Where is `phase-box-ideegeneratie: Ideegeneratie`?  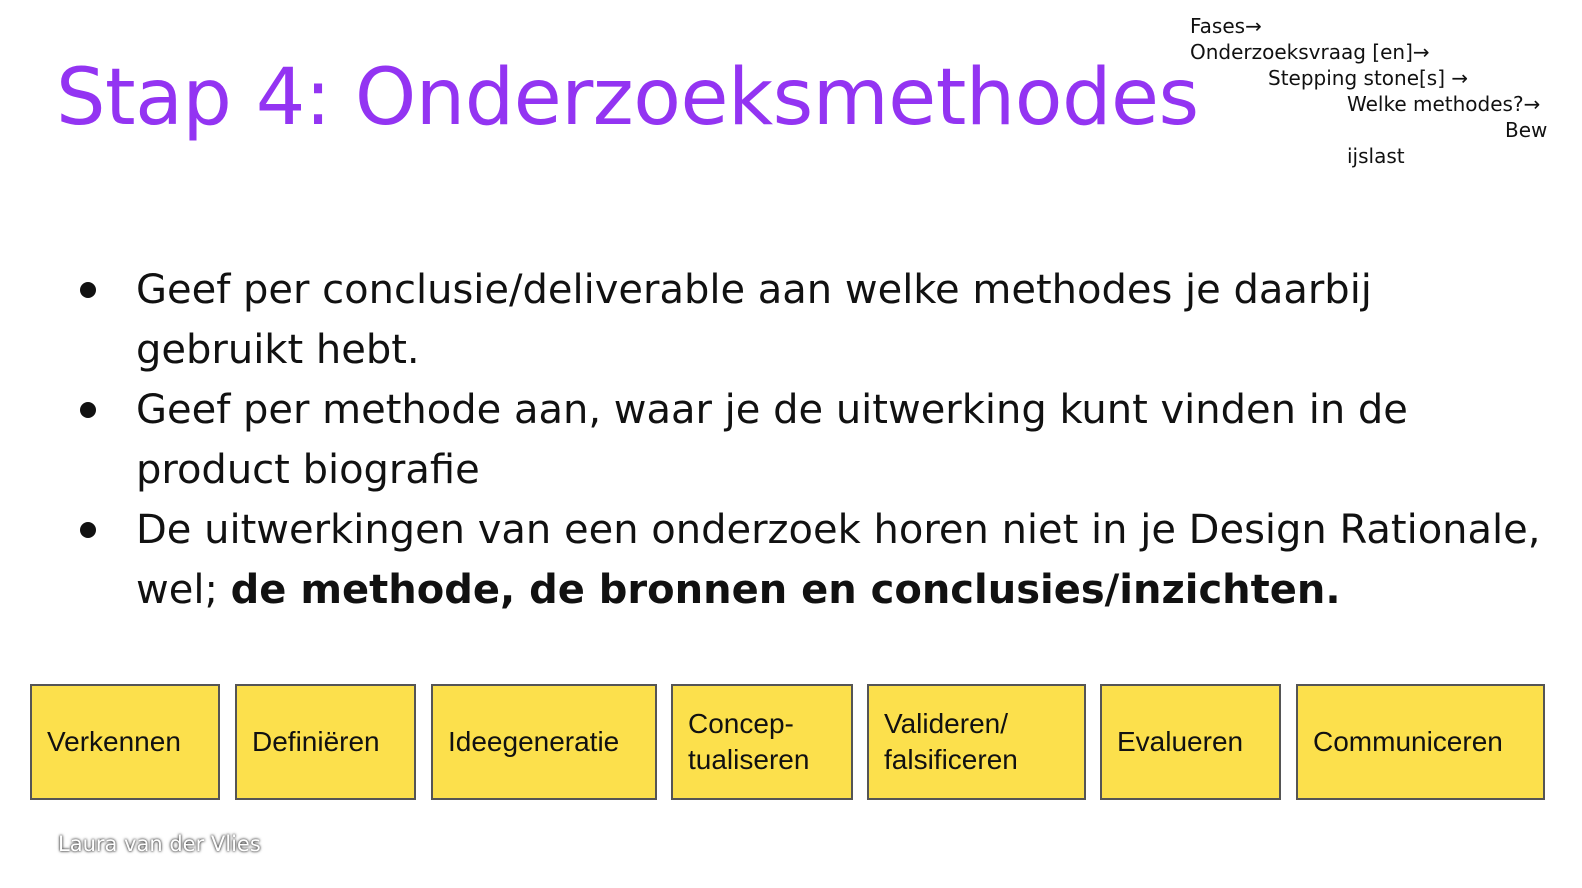 phase-box-ideegeneratie: Ideegeneratie is located at coordinates (544, 742).